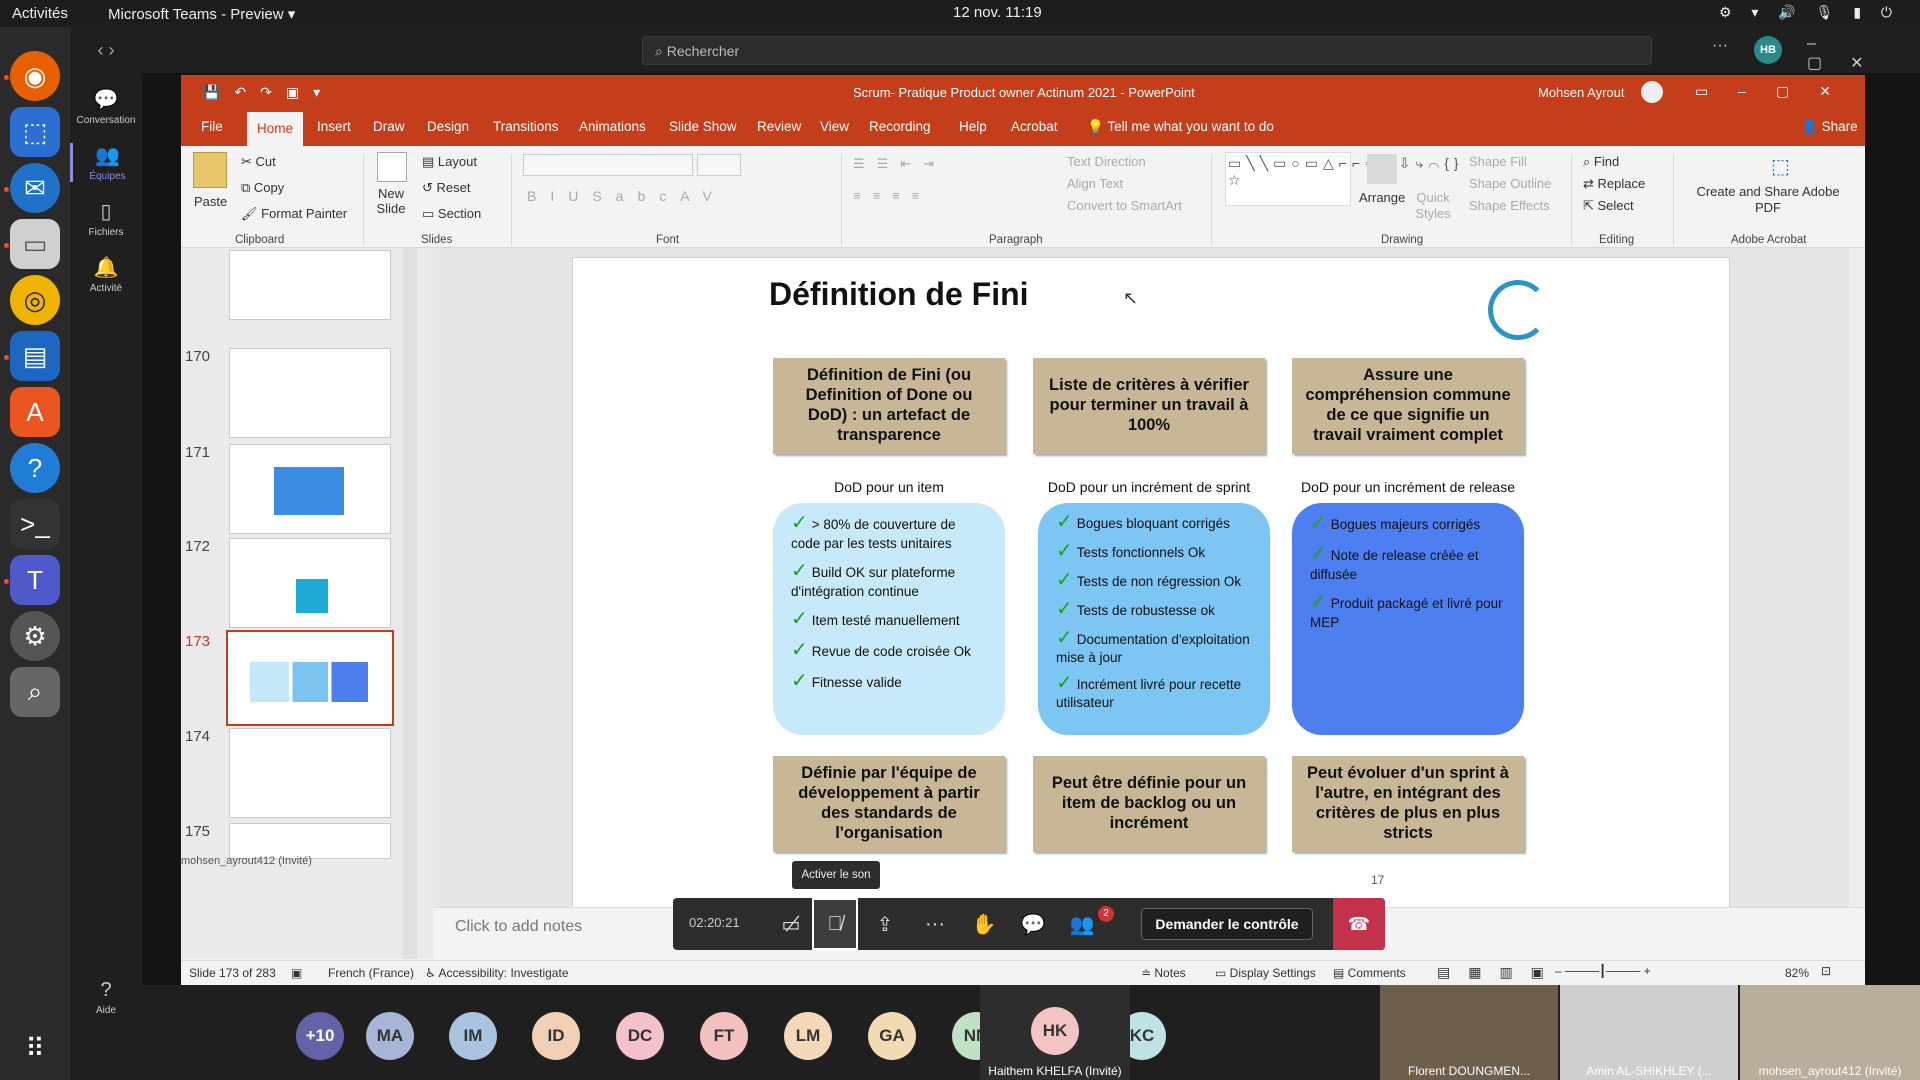 This screenshot has height=1080, width=1920. I want to click on writer-icon: ▤, so click(35, 356).